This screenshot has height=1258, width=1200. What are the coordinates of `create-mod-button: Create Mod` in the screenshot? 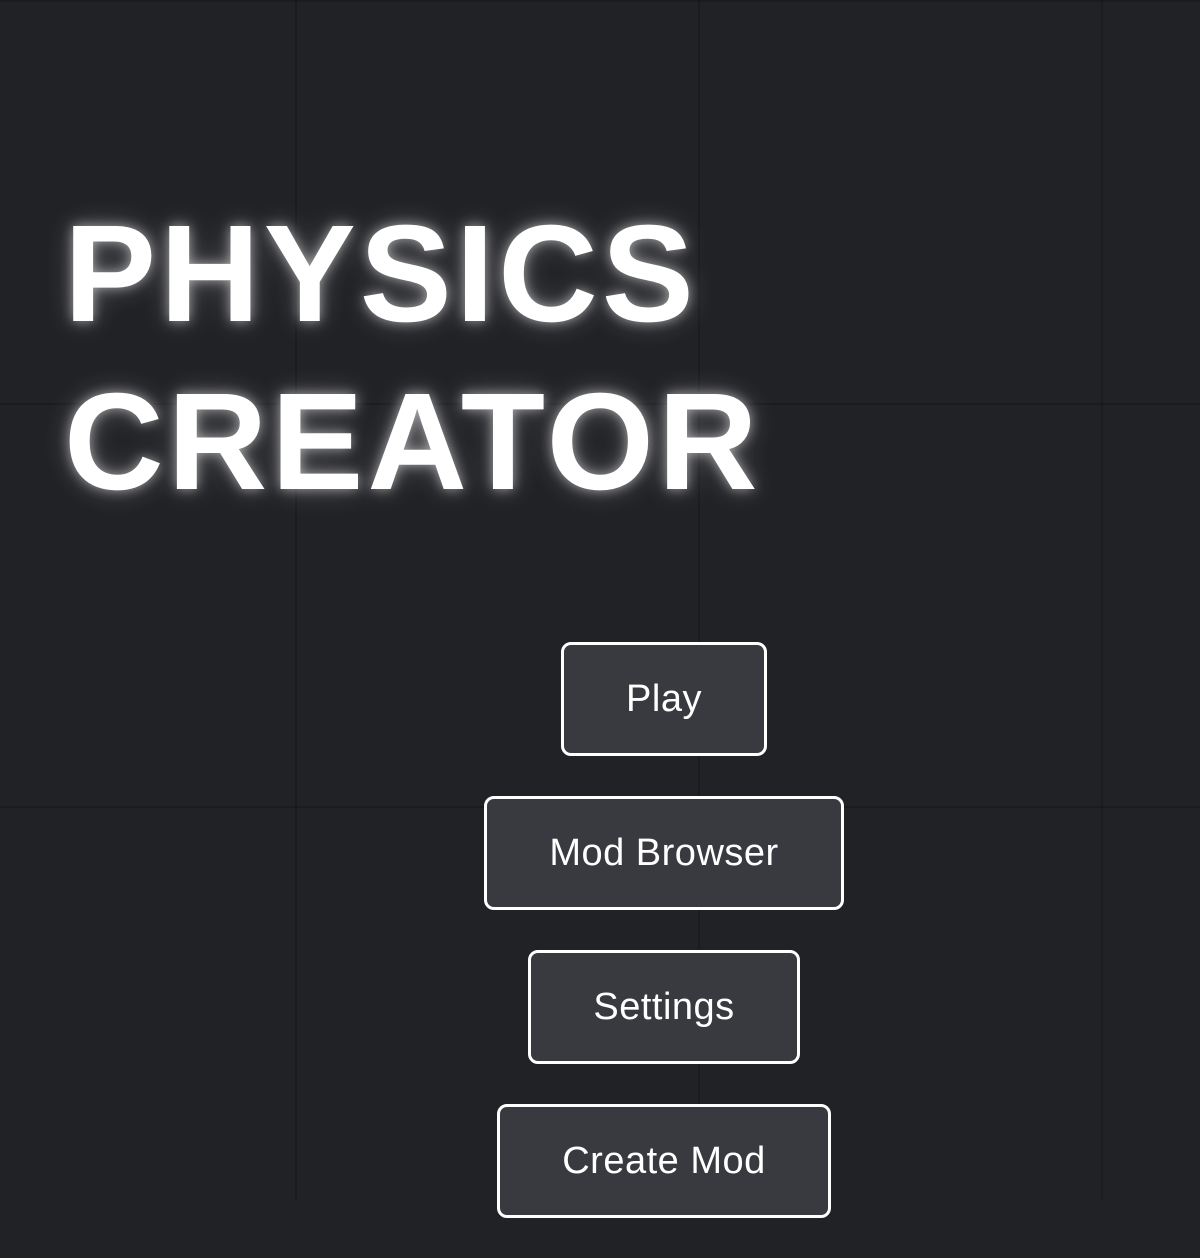 It's located at (664, 1161).